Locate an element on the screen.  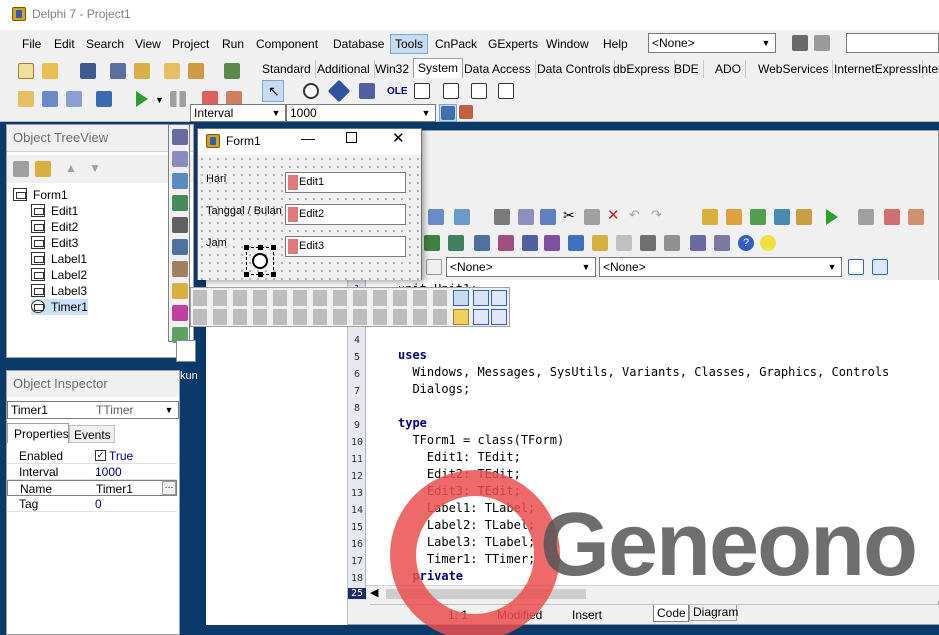
bring-to-front-icon is located at coordinates (481, 317).